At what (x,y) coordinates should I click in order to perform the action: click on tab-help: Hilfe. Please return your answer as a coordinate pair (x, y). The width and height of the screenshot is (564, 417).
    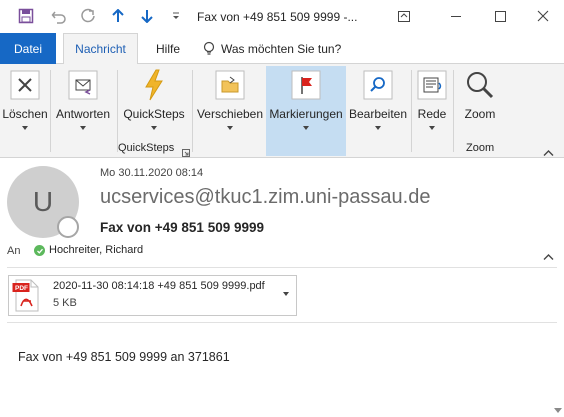
    Looking at the image, I should click on (168, 48).